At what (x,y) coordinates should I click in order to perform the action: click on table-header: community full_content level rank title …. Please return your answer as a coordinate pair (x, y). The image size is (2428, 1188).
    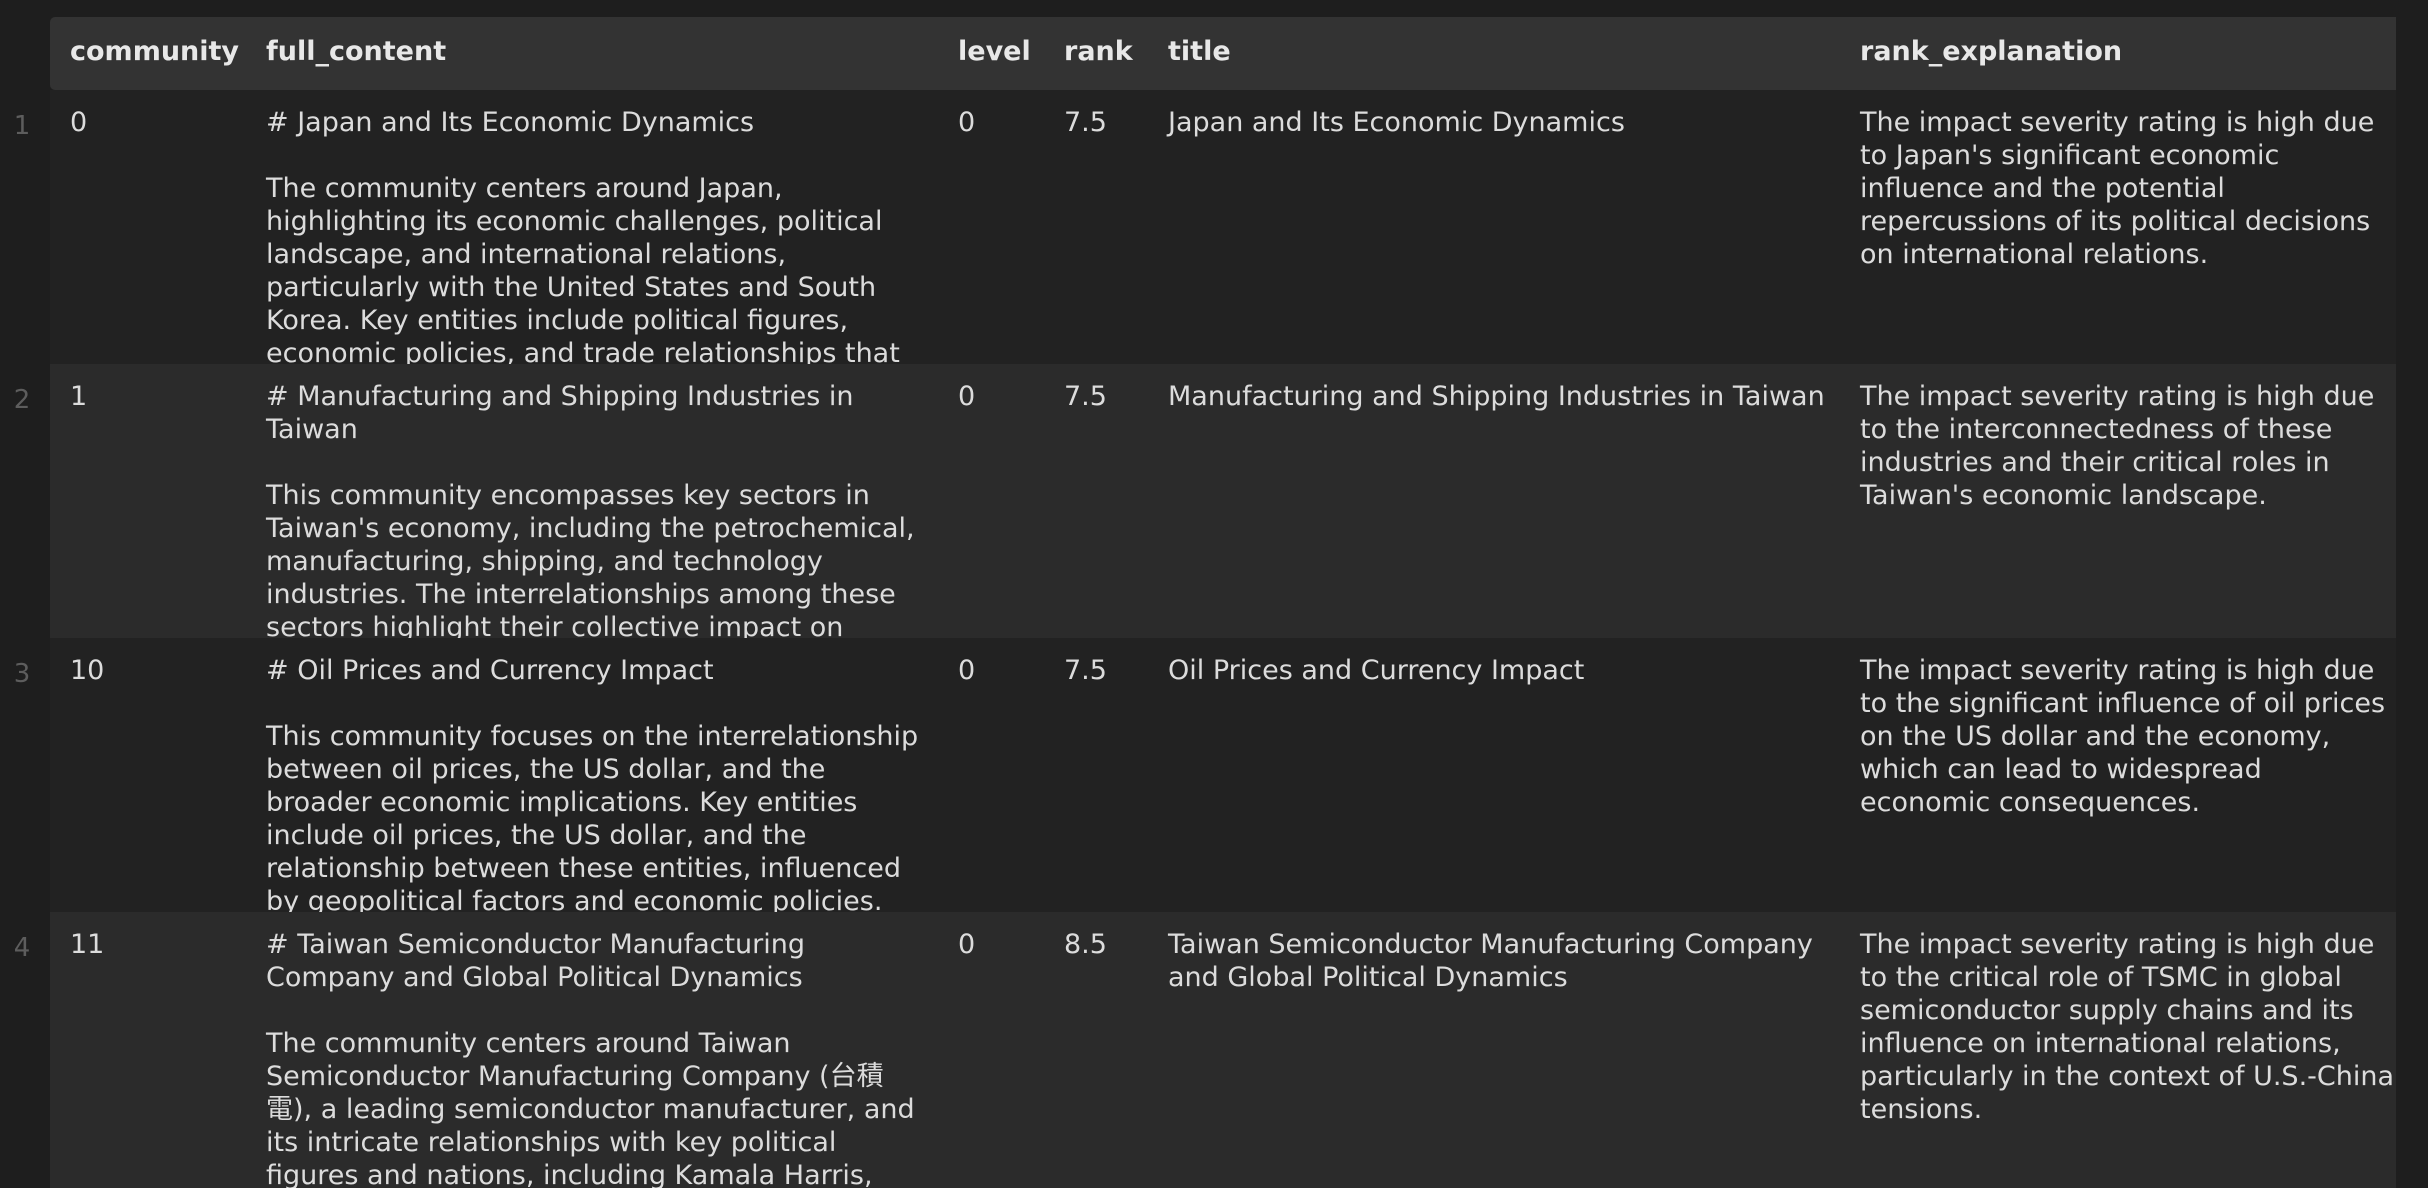
    Looking at the image, I should click on (1239, 53).